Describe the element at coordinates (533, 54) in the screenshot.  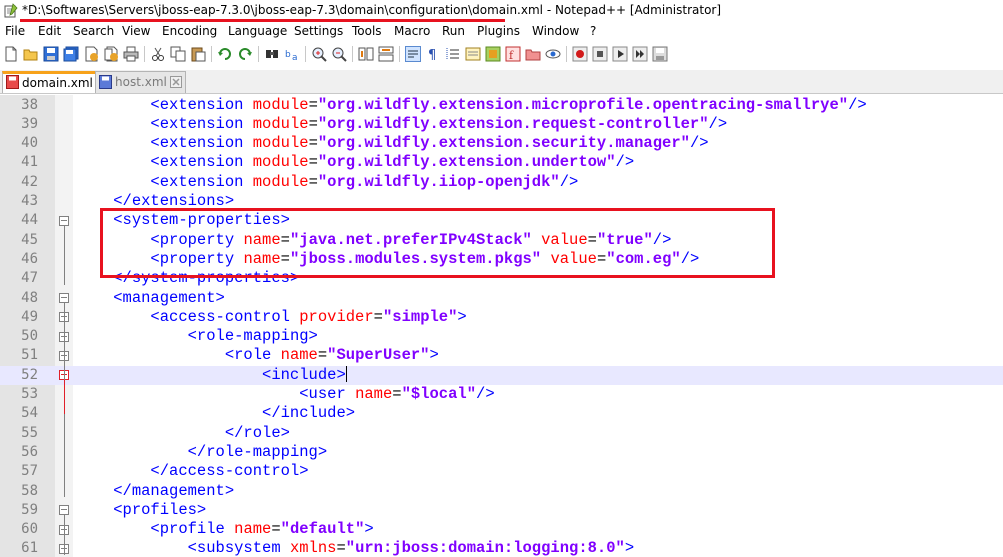
I see `folder-icon` at that location.